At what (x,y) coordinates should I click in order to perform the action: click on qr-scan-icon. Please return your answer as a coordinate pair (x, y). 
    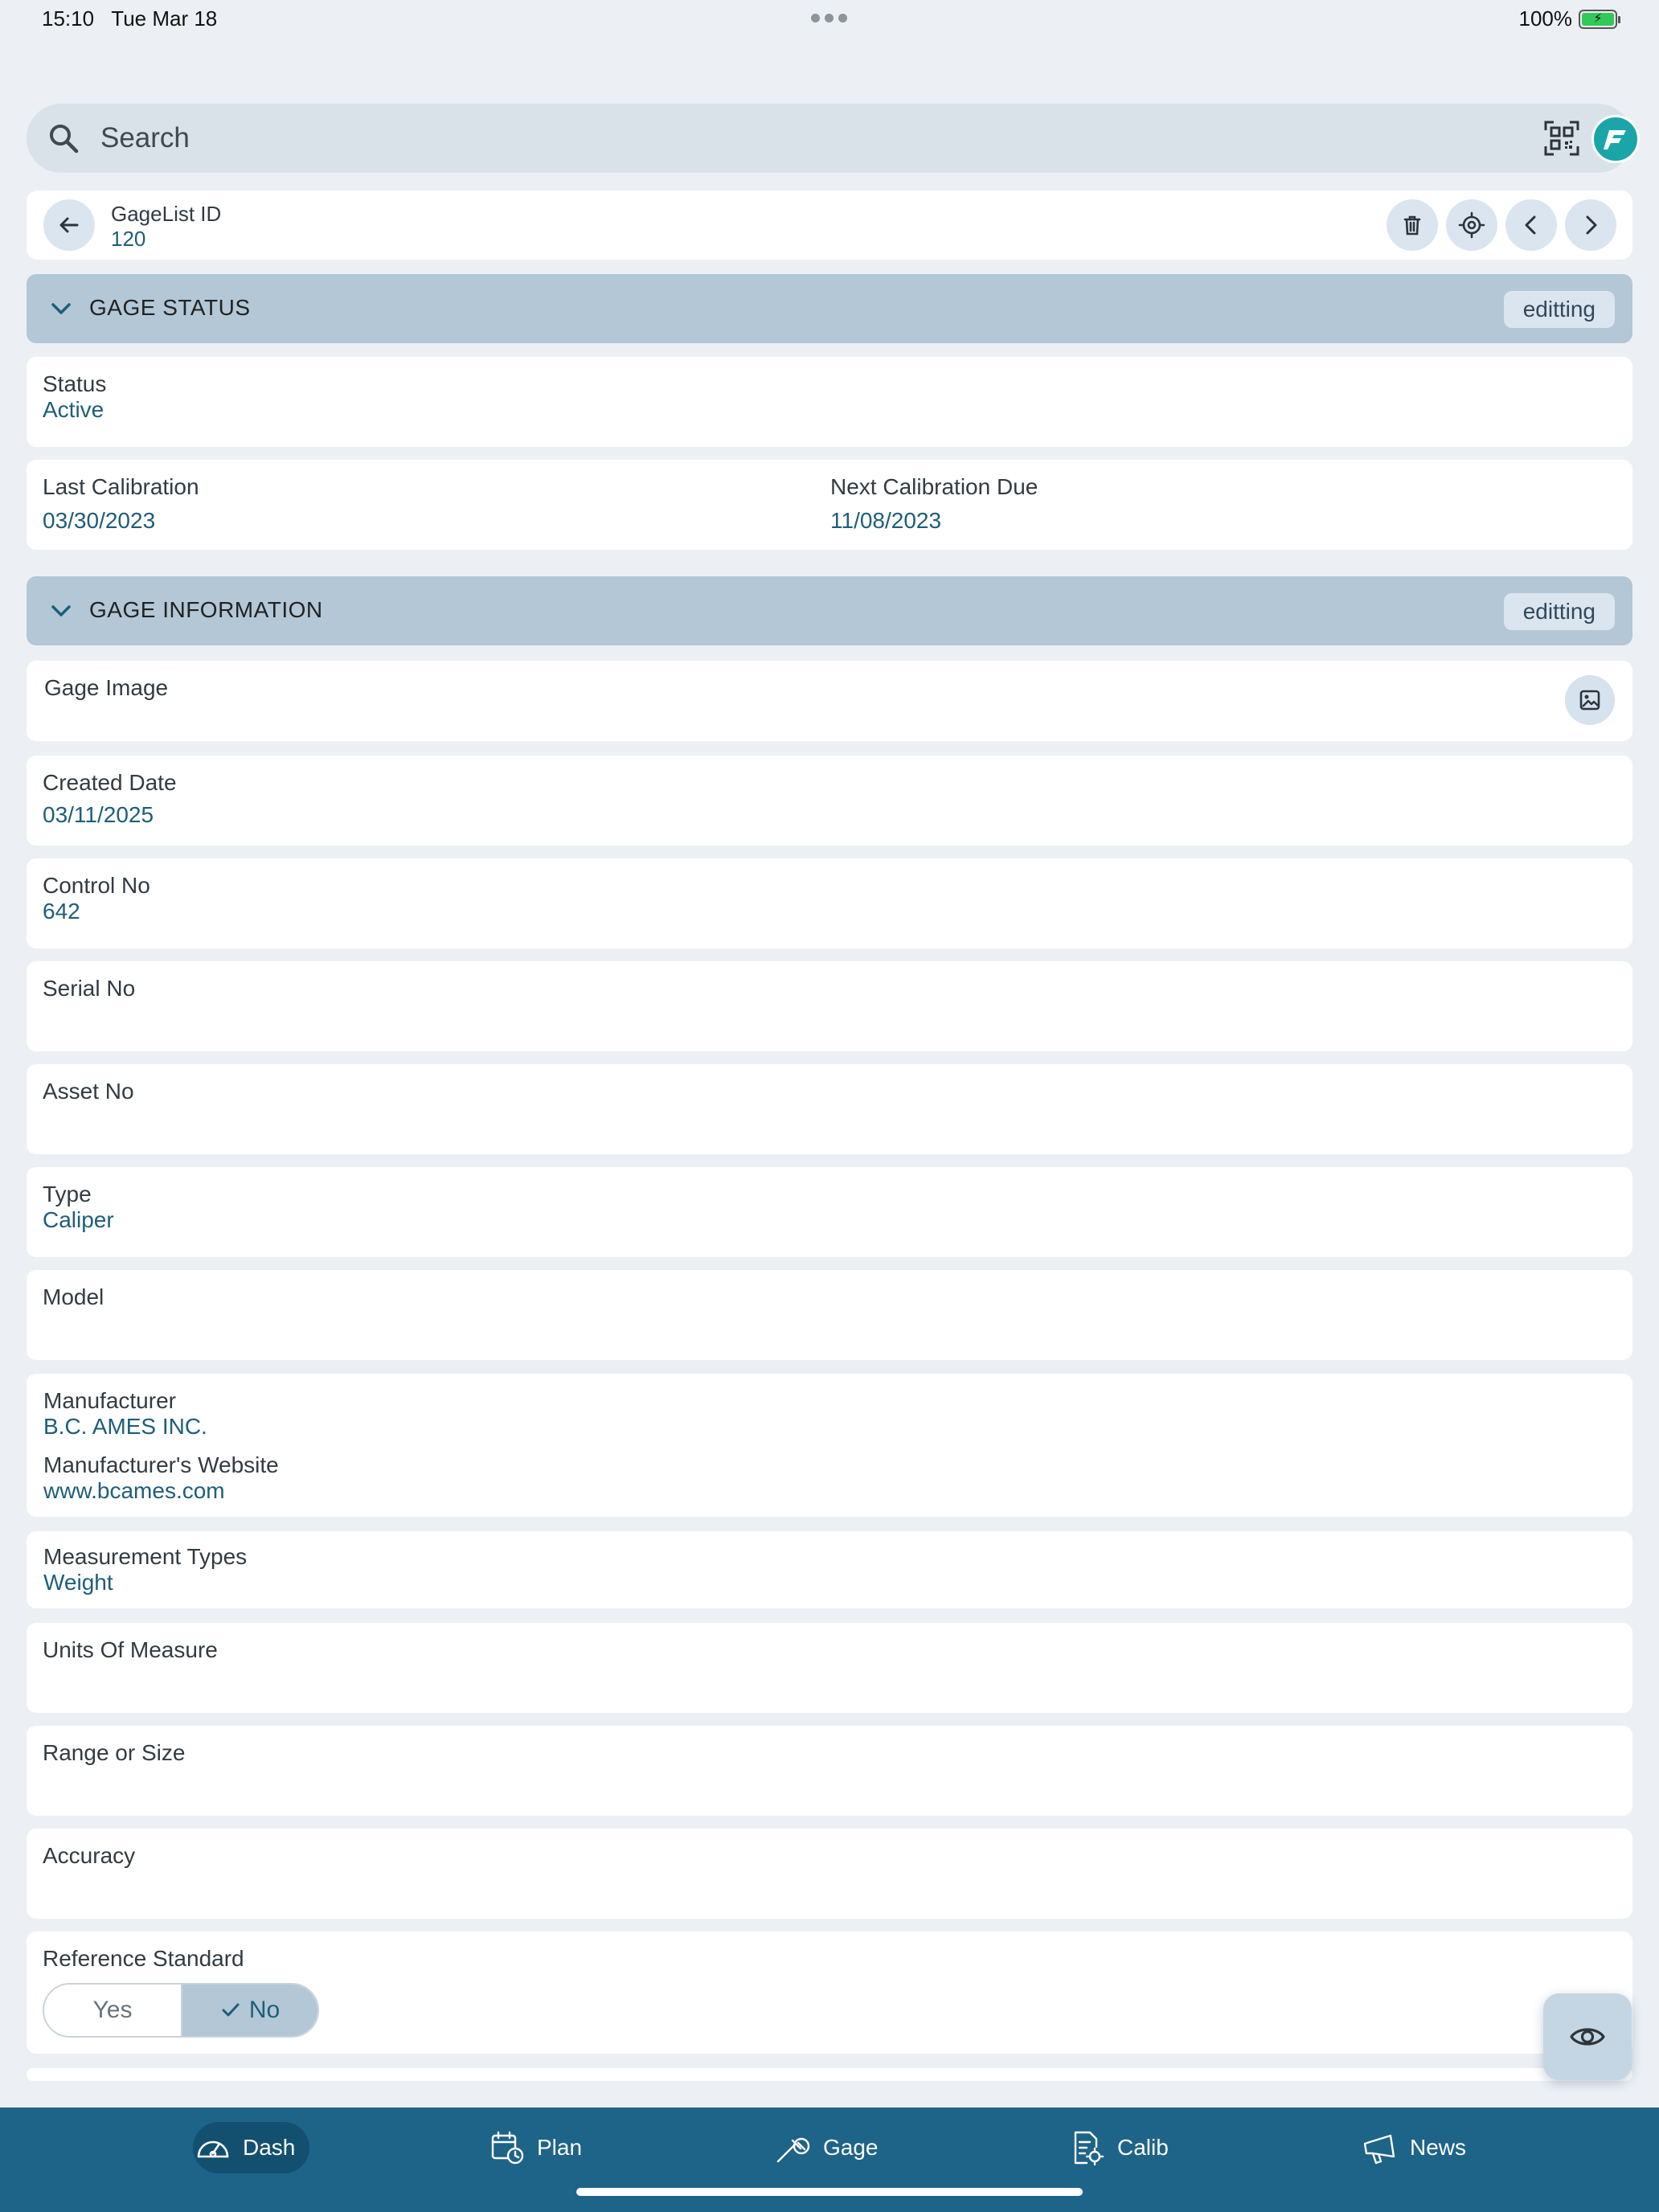
    Looking at the image, I should click on (1561, 138).